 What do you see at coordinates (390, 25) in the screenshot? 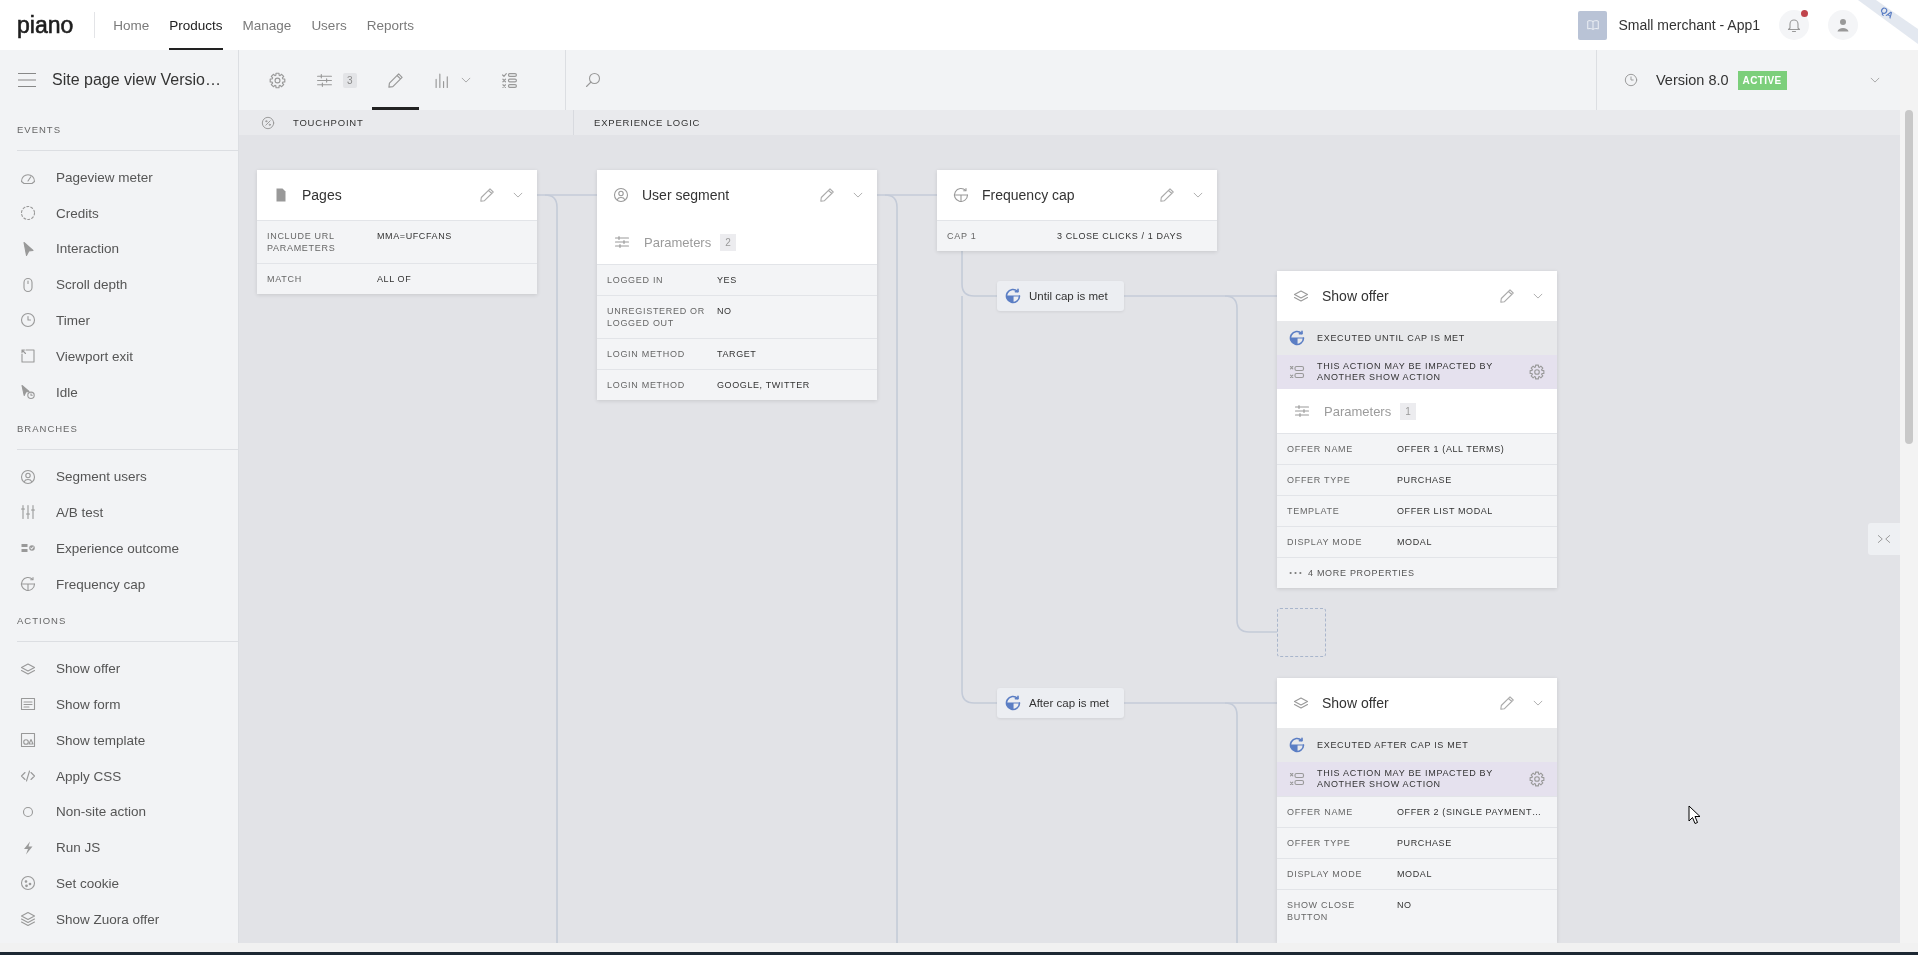
I see `nav-link: Reports` at bounding box center [390, 25].